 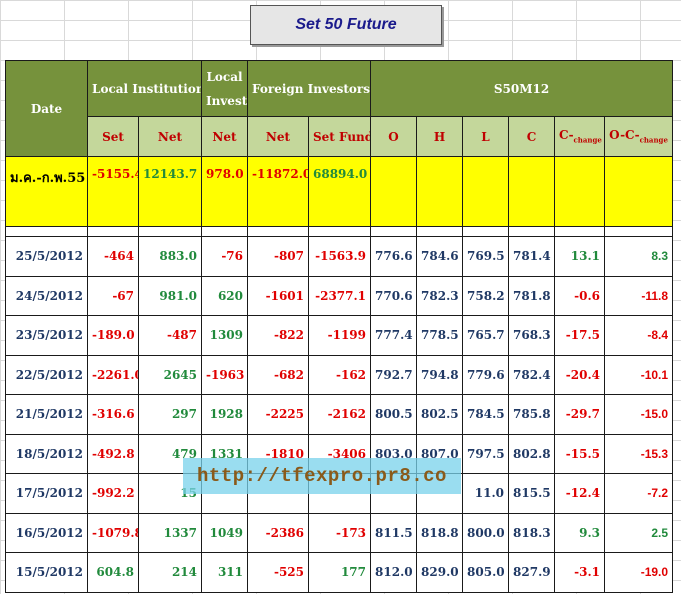 What do you see at coordinates (278, 295) in the screenshot?
I see `cell-foreign: -1601` at bounding box center [278, 295].